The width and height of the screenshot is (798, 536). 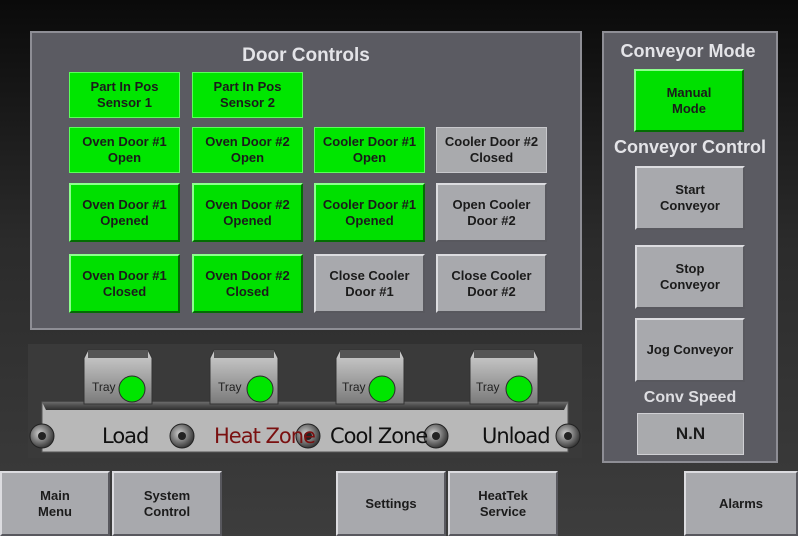 I want to click on tray-cool-zone-indicator, so click(x=382, y=389).